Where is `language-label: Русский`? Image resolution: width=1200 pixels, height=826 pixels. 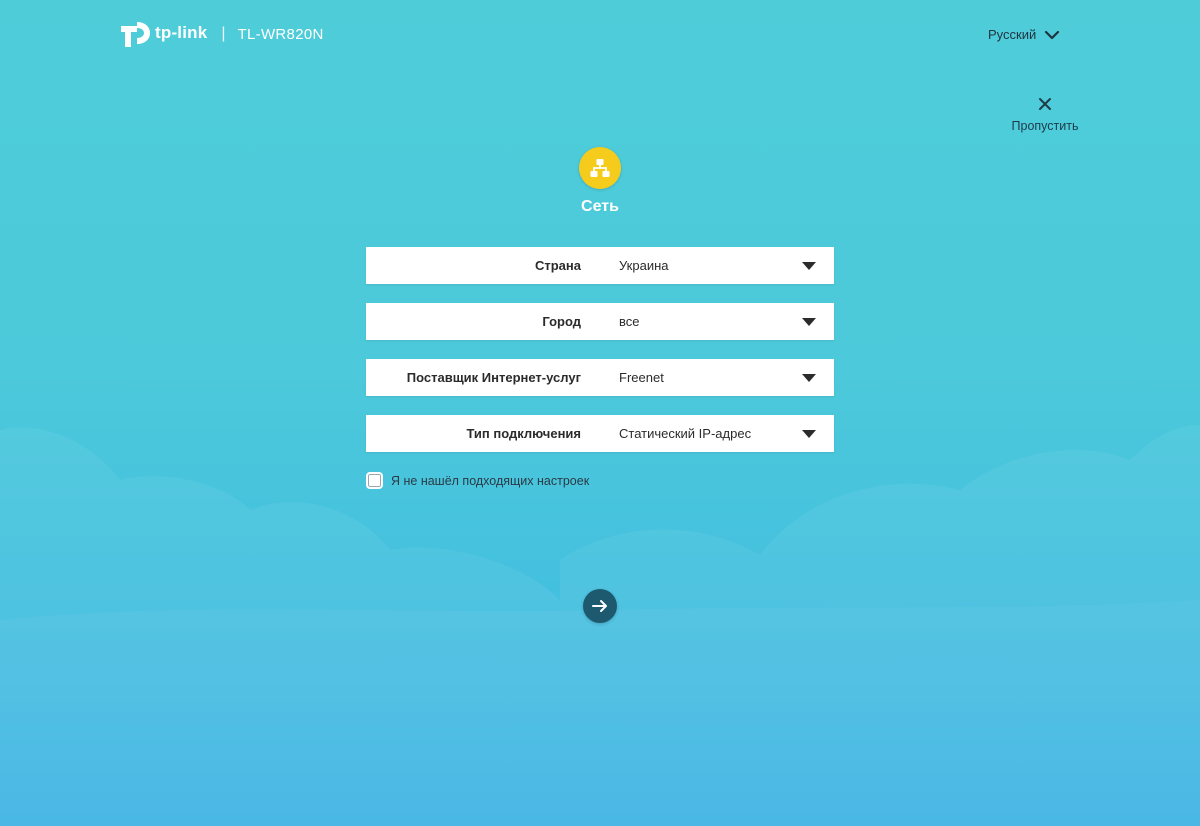 language-label: Русский is located at coordinates (1012, 34).